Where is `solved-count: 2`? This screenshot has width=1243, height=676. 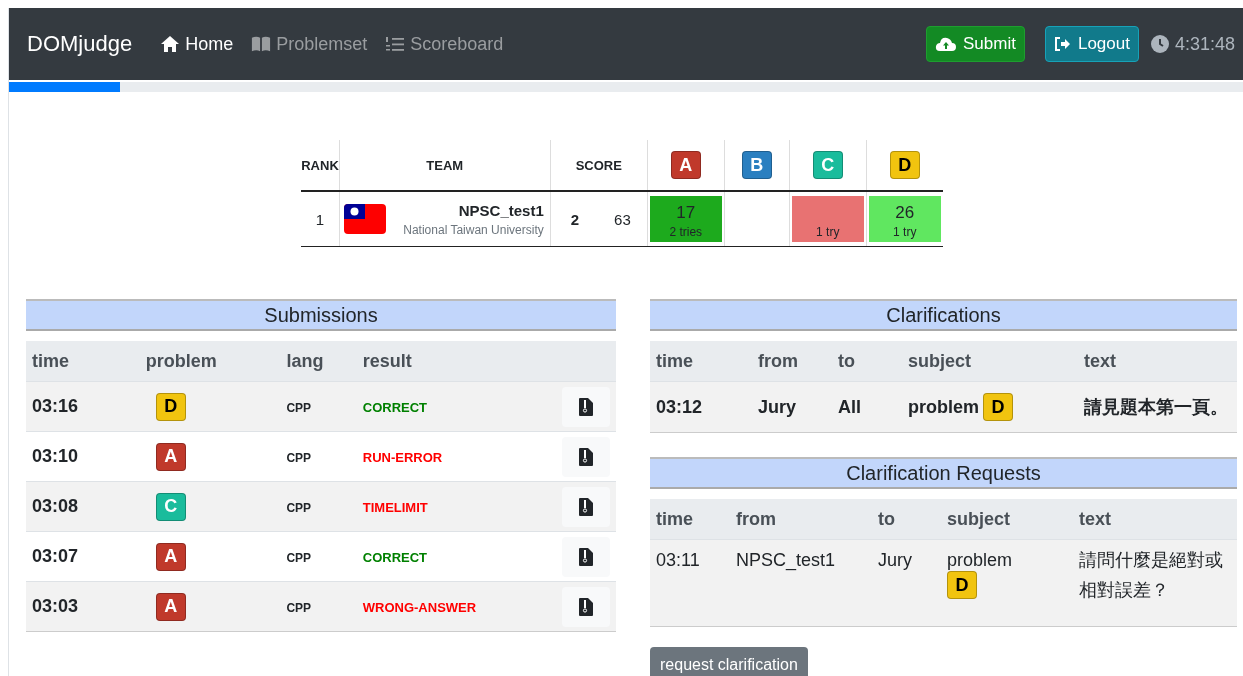
solved-count: 2 is located at coordinates (575, 219).